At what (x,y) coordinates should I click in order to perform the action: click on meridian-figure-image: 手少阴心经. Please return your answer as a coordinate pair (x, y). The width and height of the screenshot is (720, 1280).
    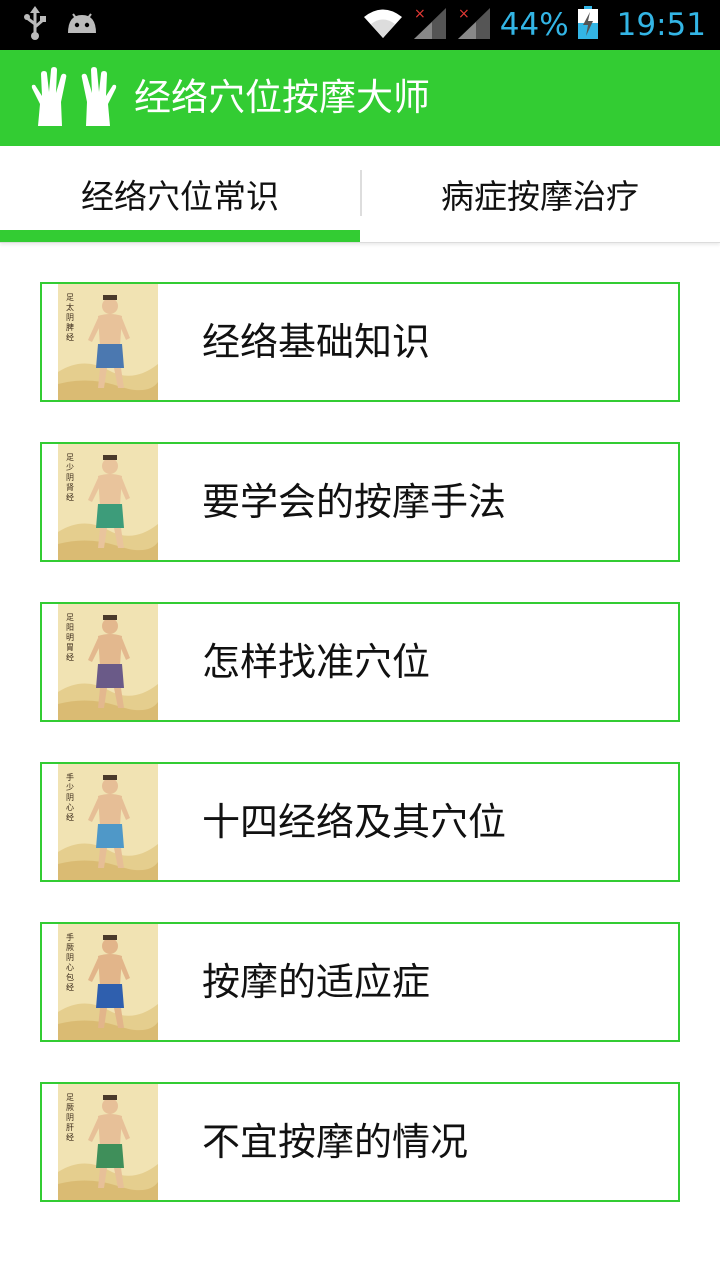
    Looking at the image, I should click on (108, 822).